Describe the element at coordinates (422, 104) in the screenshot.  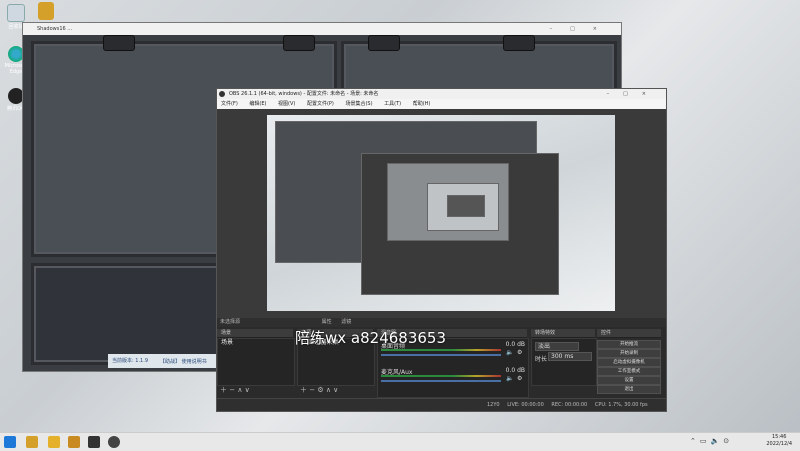
I see `menu-help: 帮助(H)` at that location.